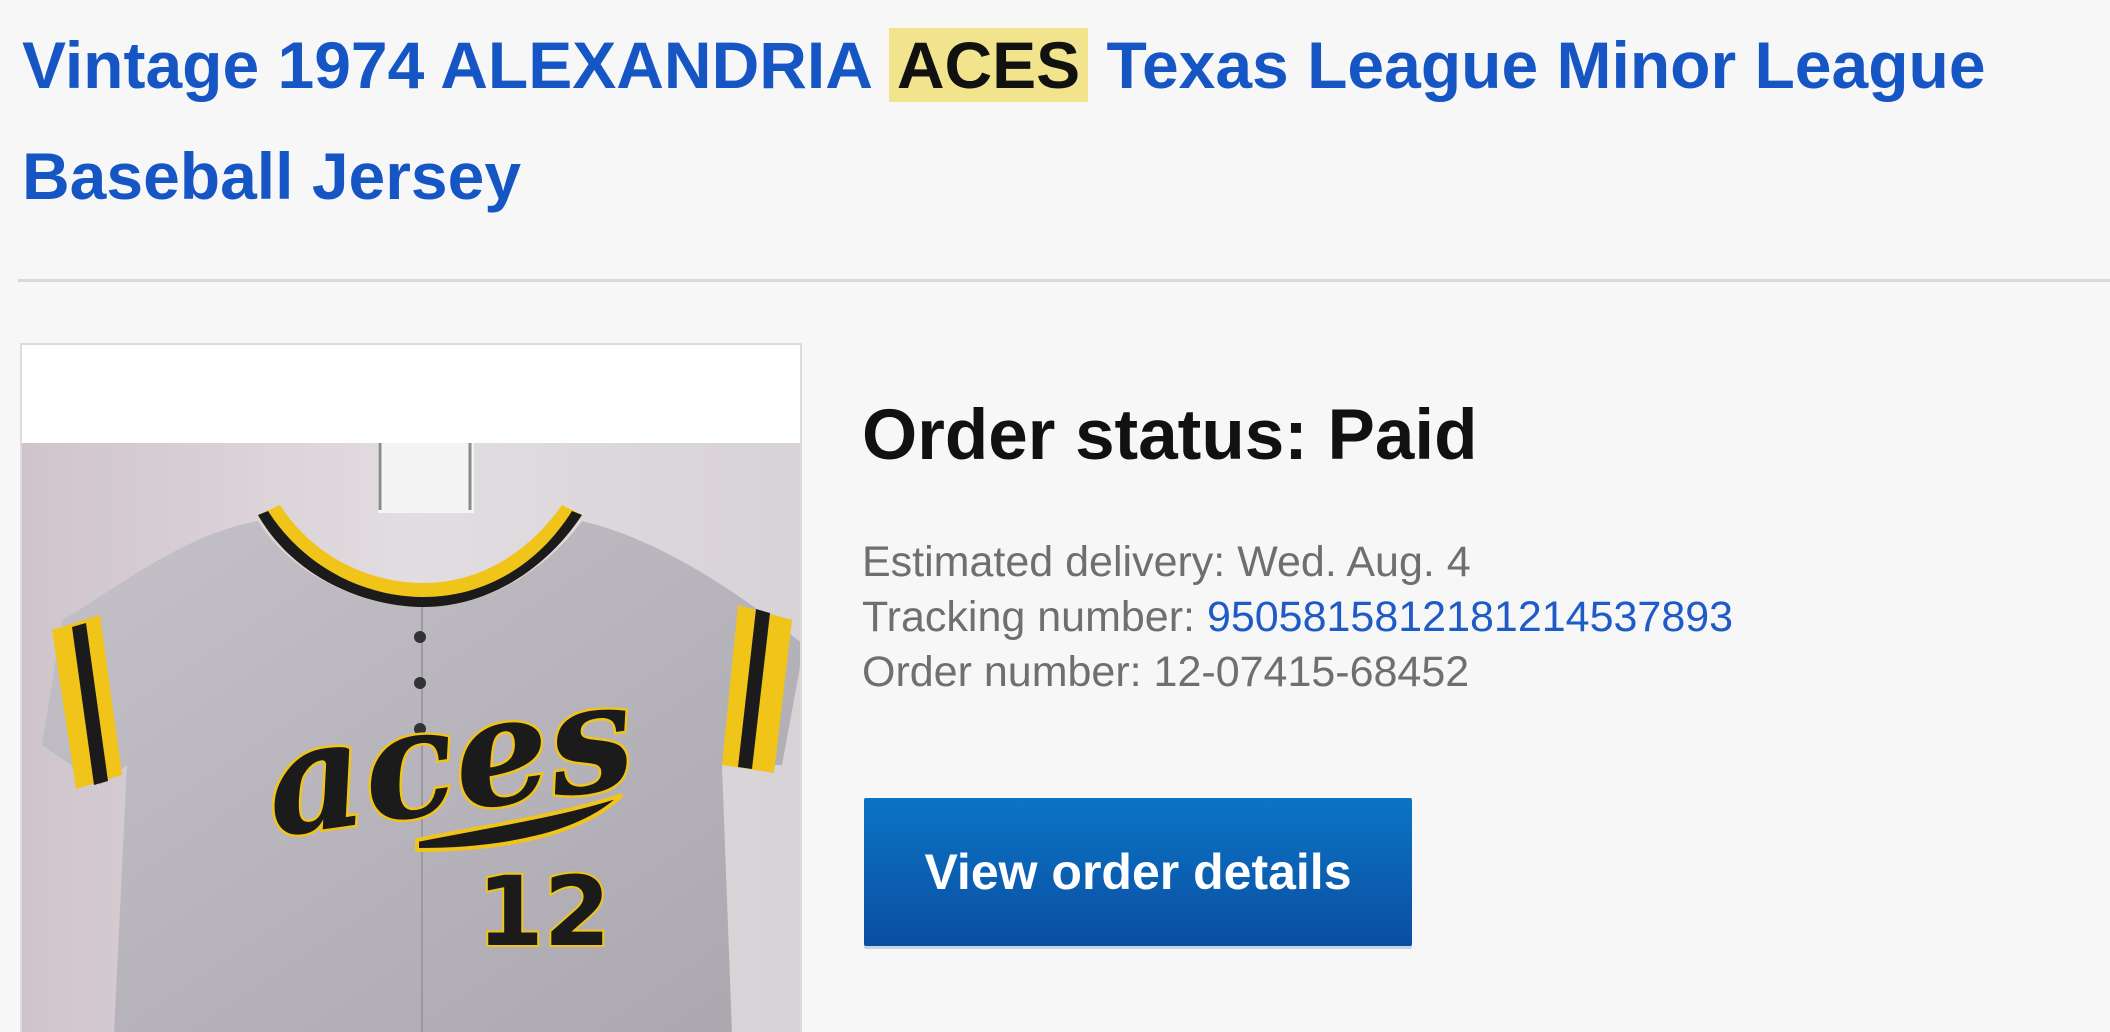 Image resolution: width=2110 pixels, height=1032 pixels. What do you see at coordinates (411, 394) in the screenshot?
I see `photo-top-white` at bounding box center [411, 394].